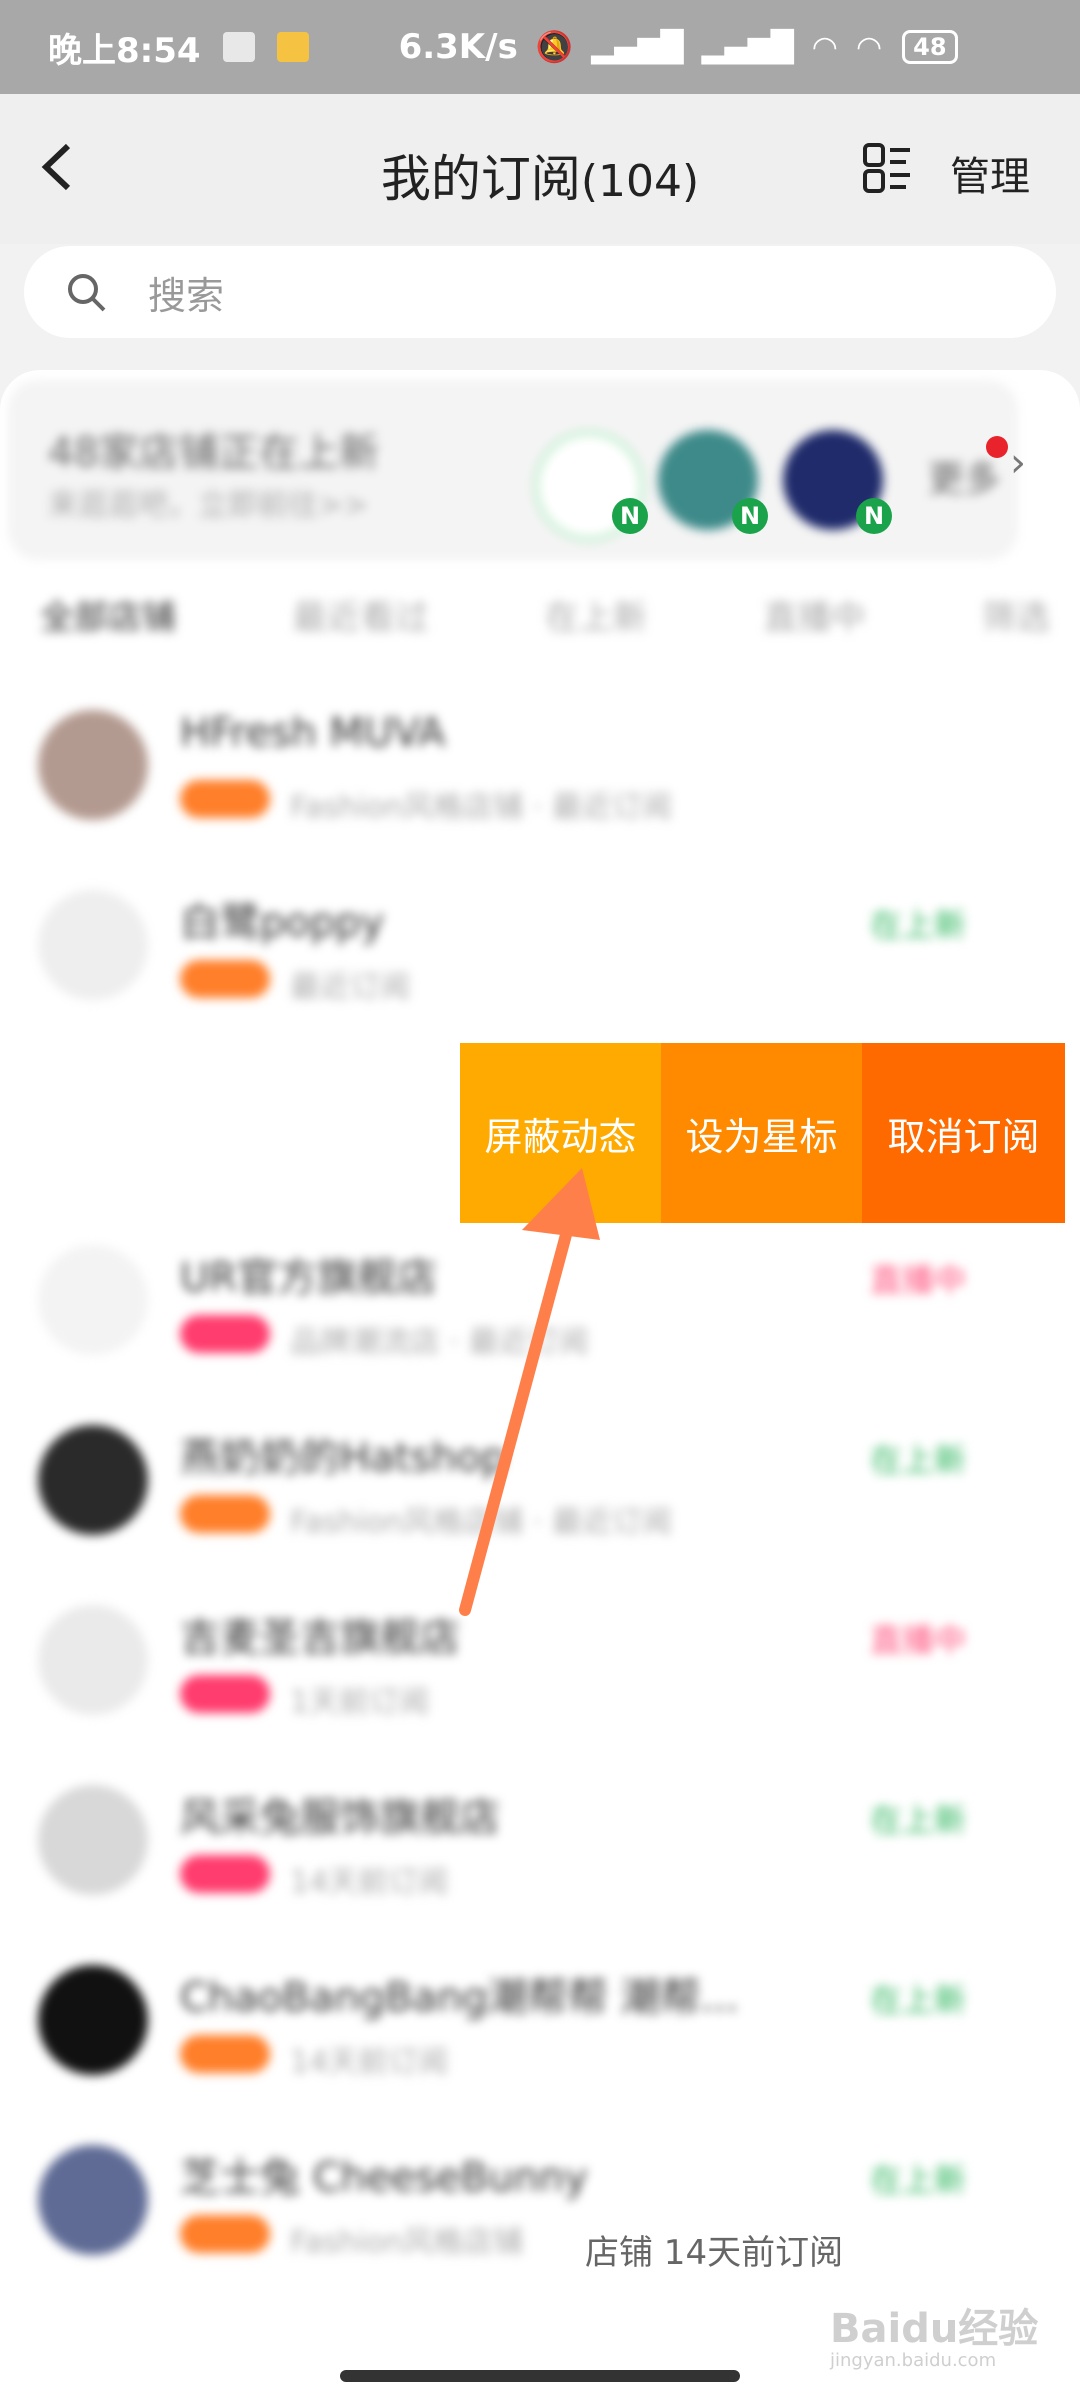 This screenshot has width=1080, height=2400. What do you see at coordinates (213, 453) in the screenshot?
I see `promo-title: 48家店铺正在上新` at bounding box center [213, 453].